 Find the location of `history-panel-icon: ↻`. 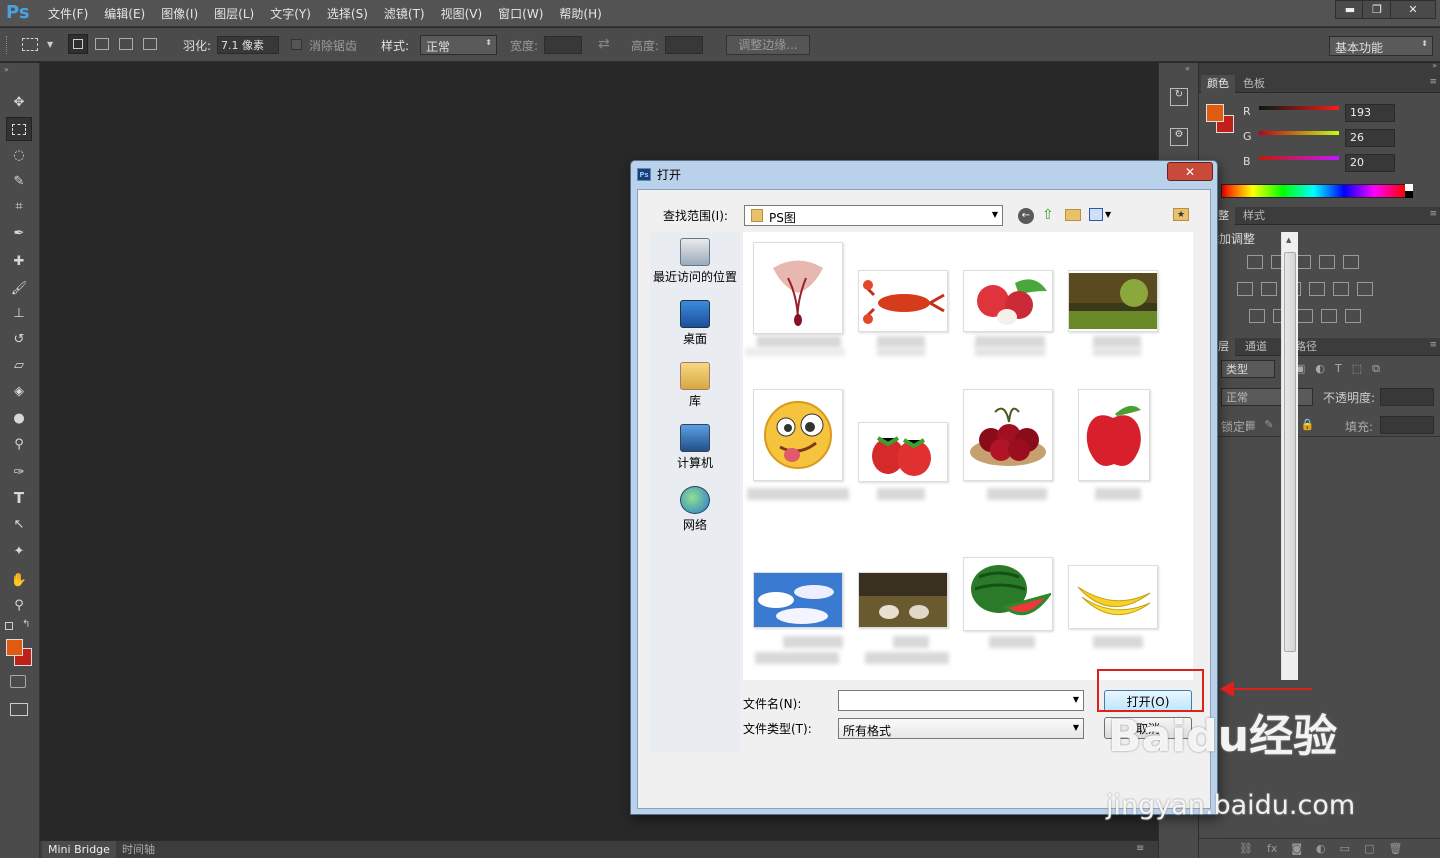

history-panel-icon: ↻ is located at coordinates (1179, 97).